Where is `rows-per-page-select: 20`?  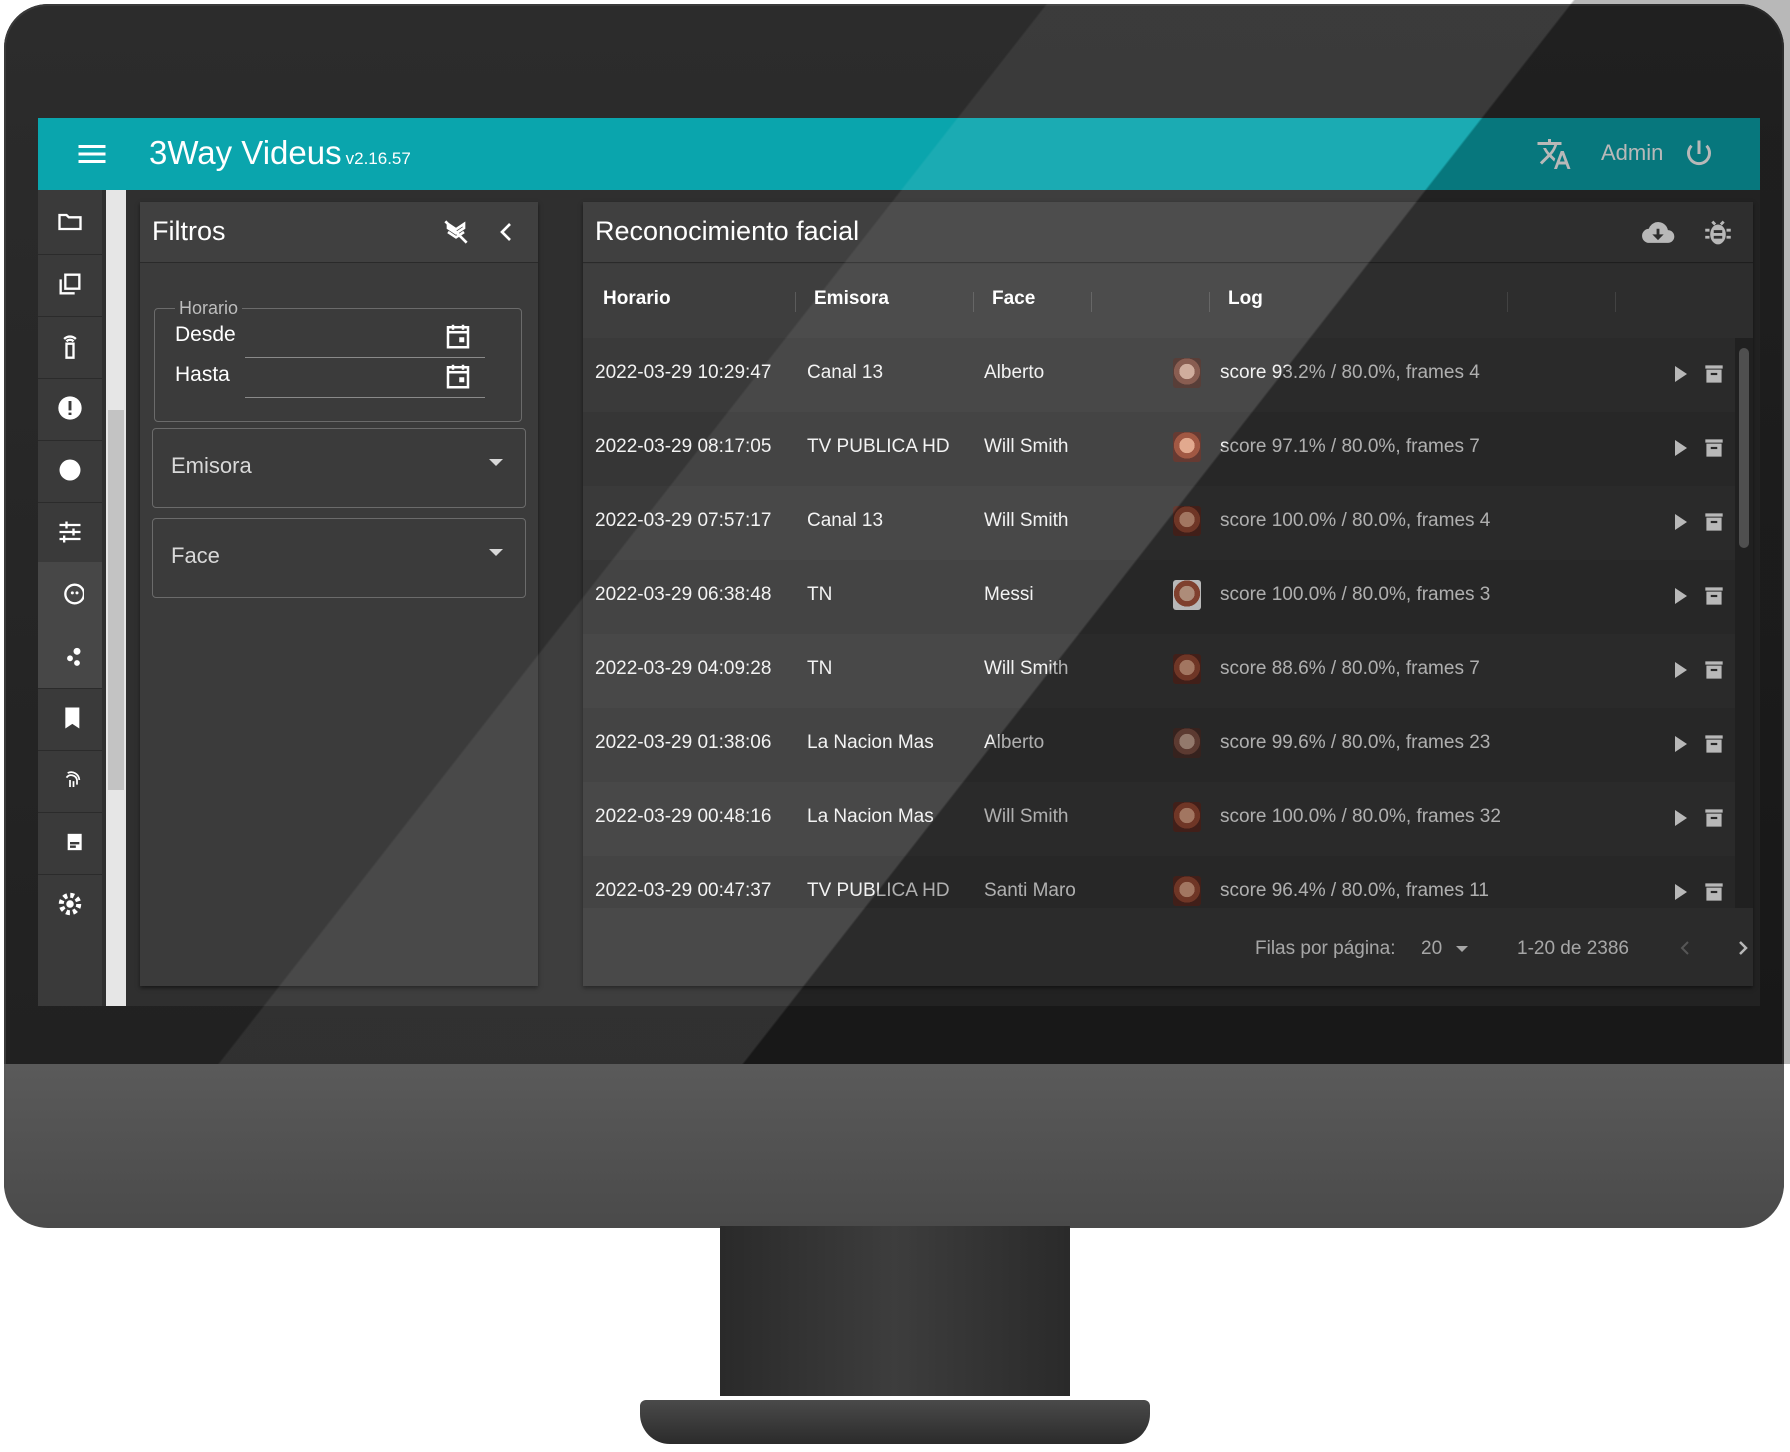
rows-per-page-select: 20 is located at coordinates (1431, 949).